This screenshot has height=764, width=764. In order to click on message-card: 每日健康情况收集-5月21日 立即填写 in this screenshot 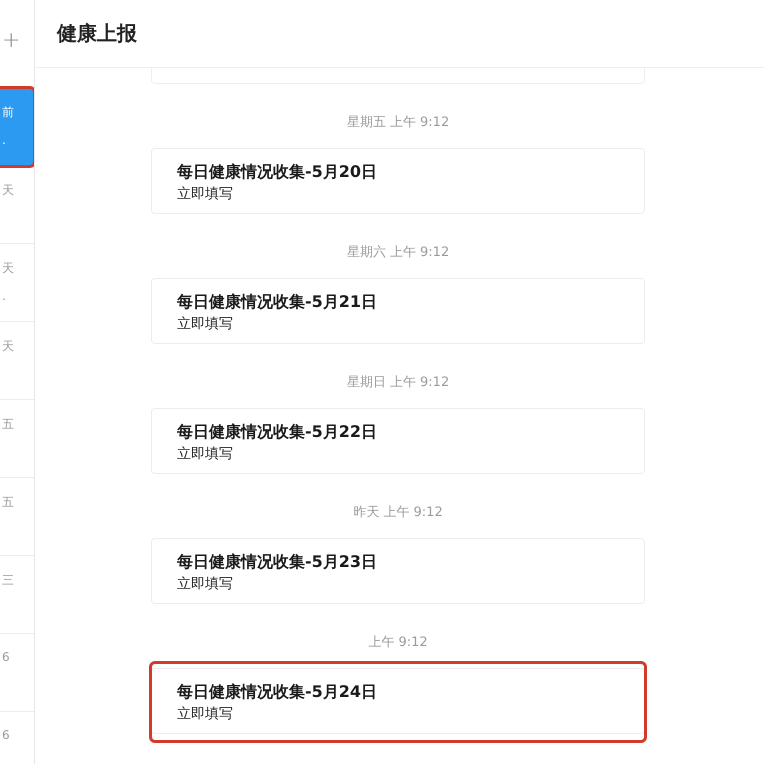, I will do `click(398, 311)`.